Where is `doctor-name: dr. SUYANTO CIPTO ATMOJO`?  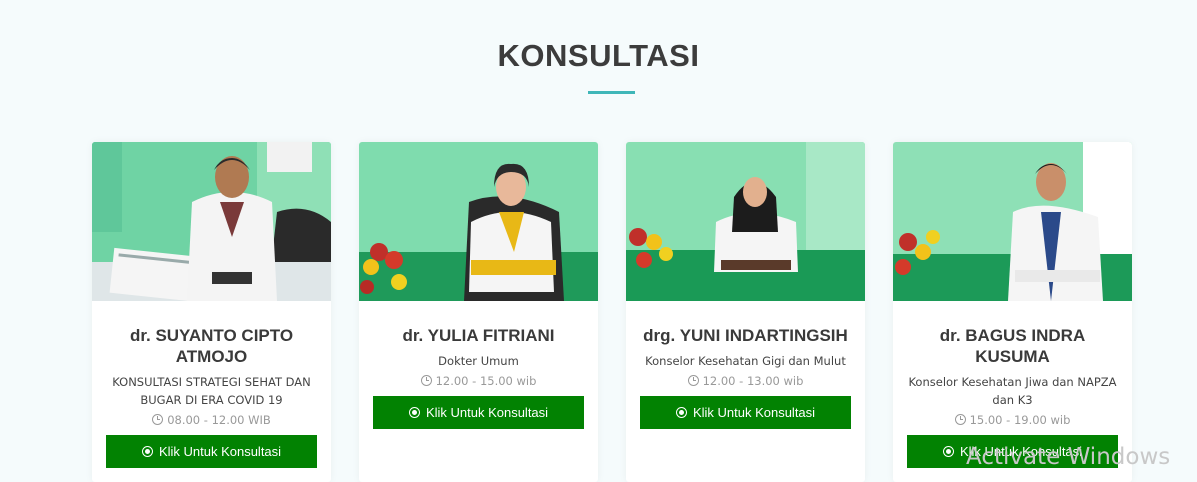 doctor-name: dr. SUYANTO CIPTO ATMOJO is located at coordinates (211, 346).